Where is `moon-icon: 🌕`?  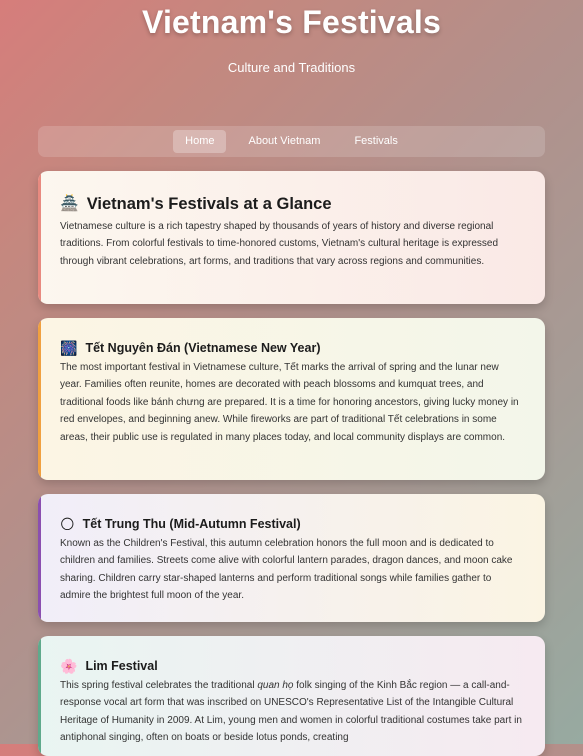 moon-icon: 🌕 is located at coordinates (67, 524).